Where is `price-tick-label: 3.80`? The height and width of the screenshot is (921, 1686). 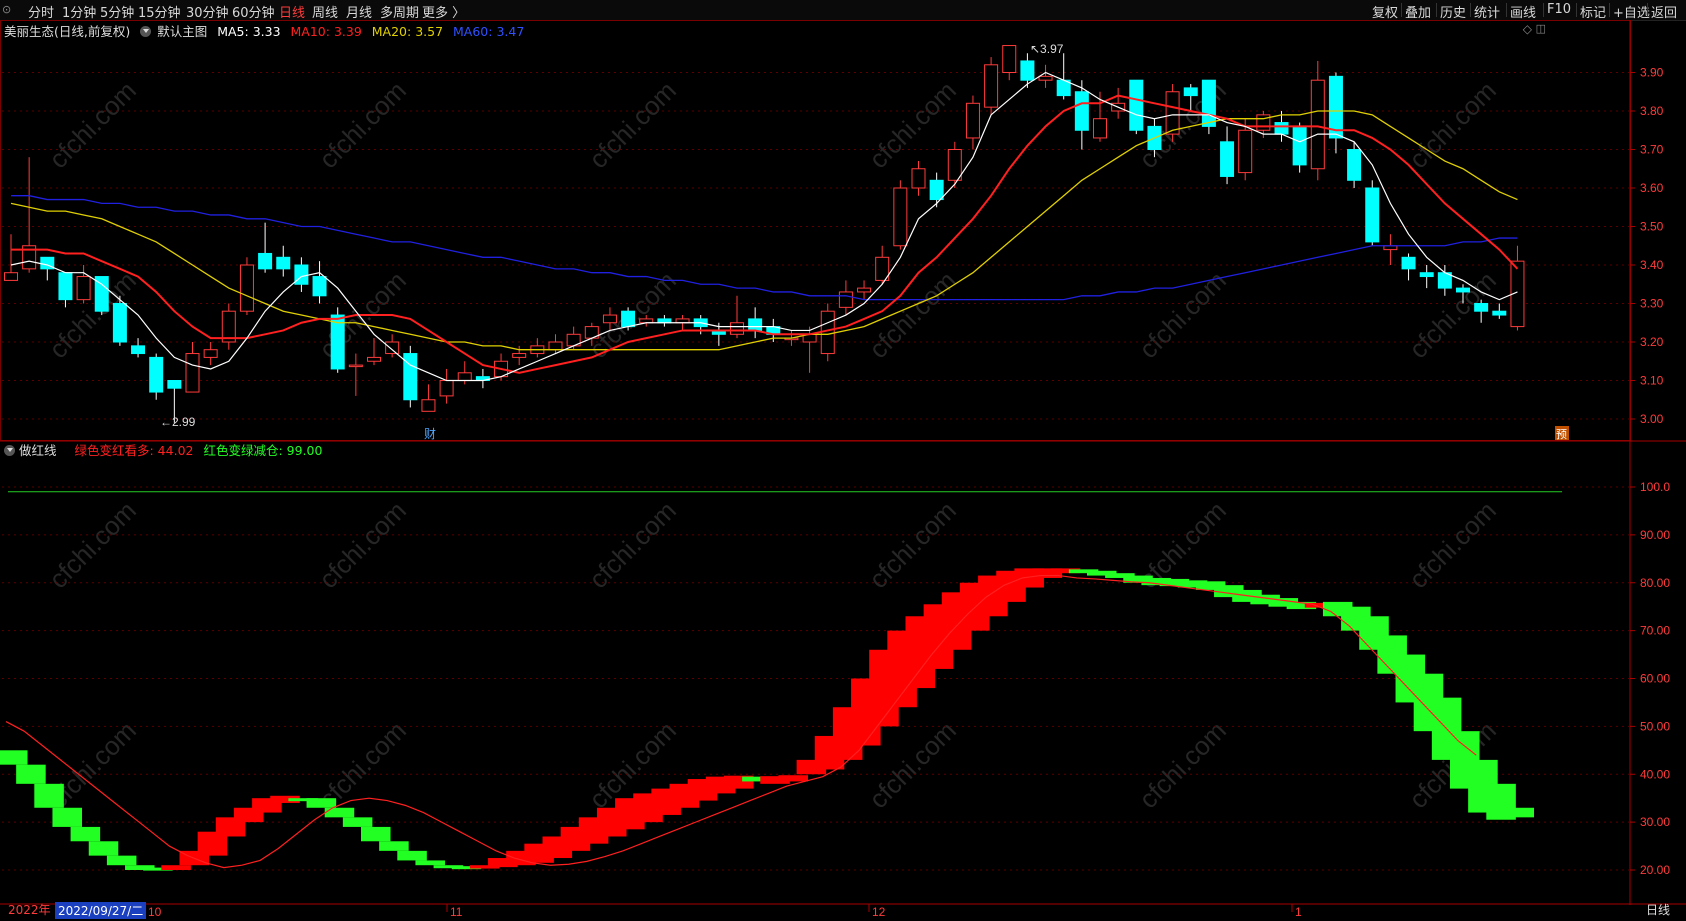 price-tick-label: 3.80 is located at coordinates (1652, 111).